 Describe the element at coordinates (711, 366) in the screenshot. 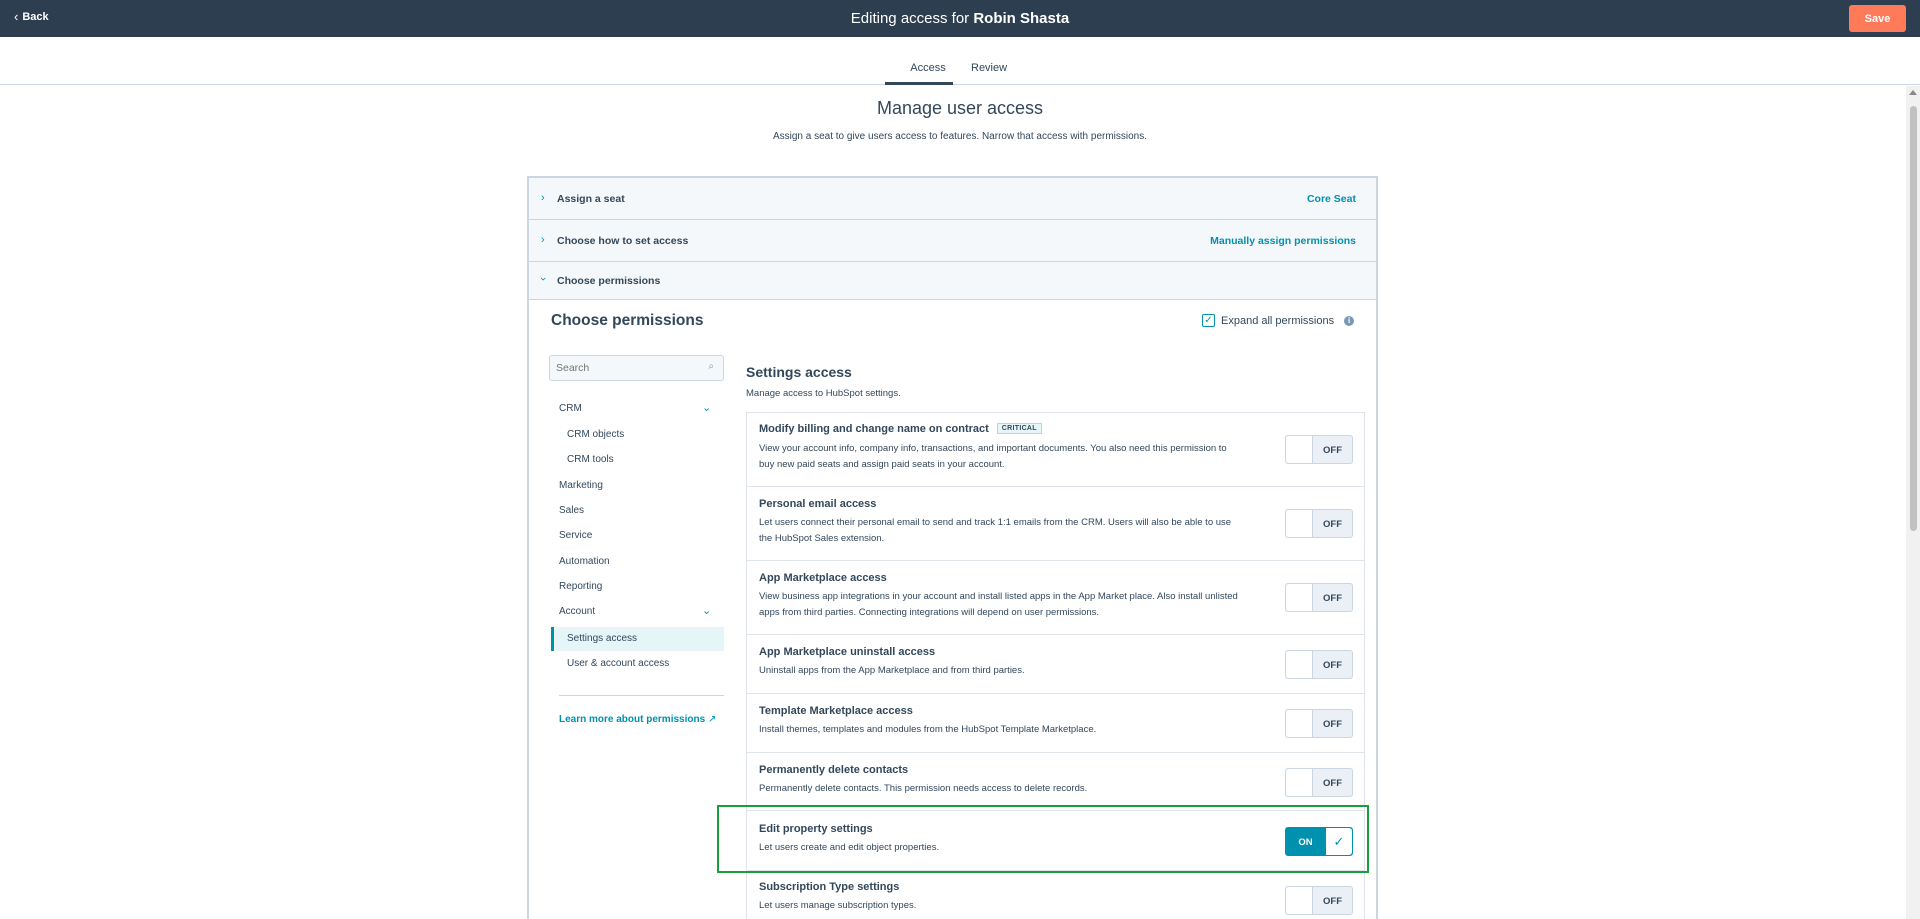

I see `search-icon: ⌕` at that location.